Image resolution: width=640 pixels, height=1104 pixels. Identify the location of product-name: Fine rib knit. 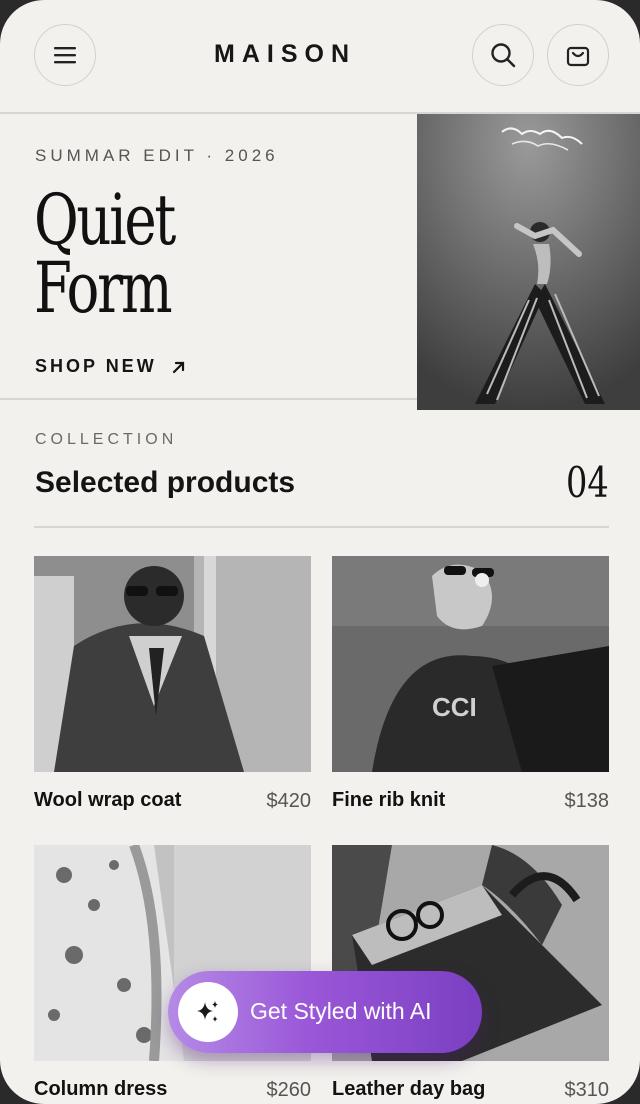
(388, 800).